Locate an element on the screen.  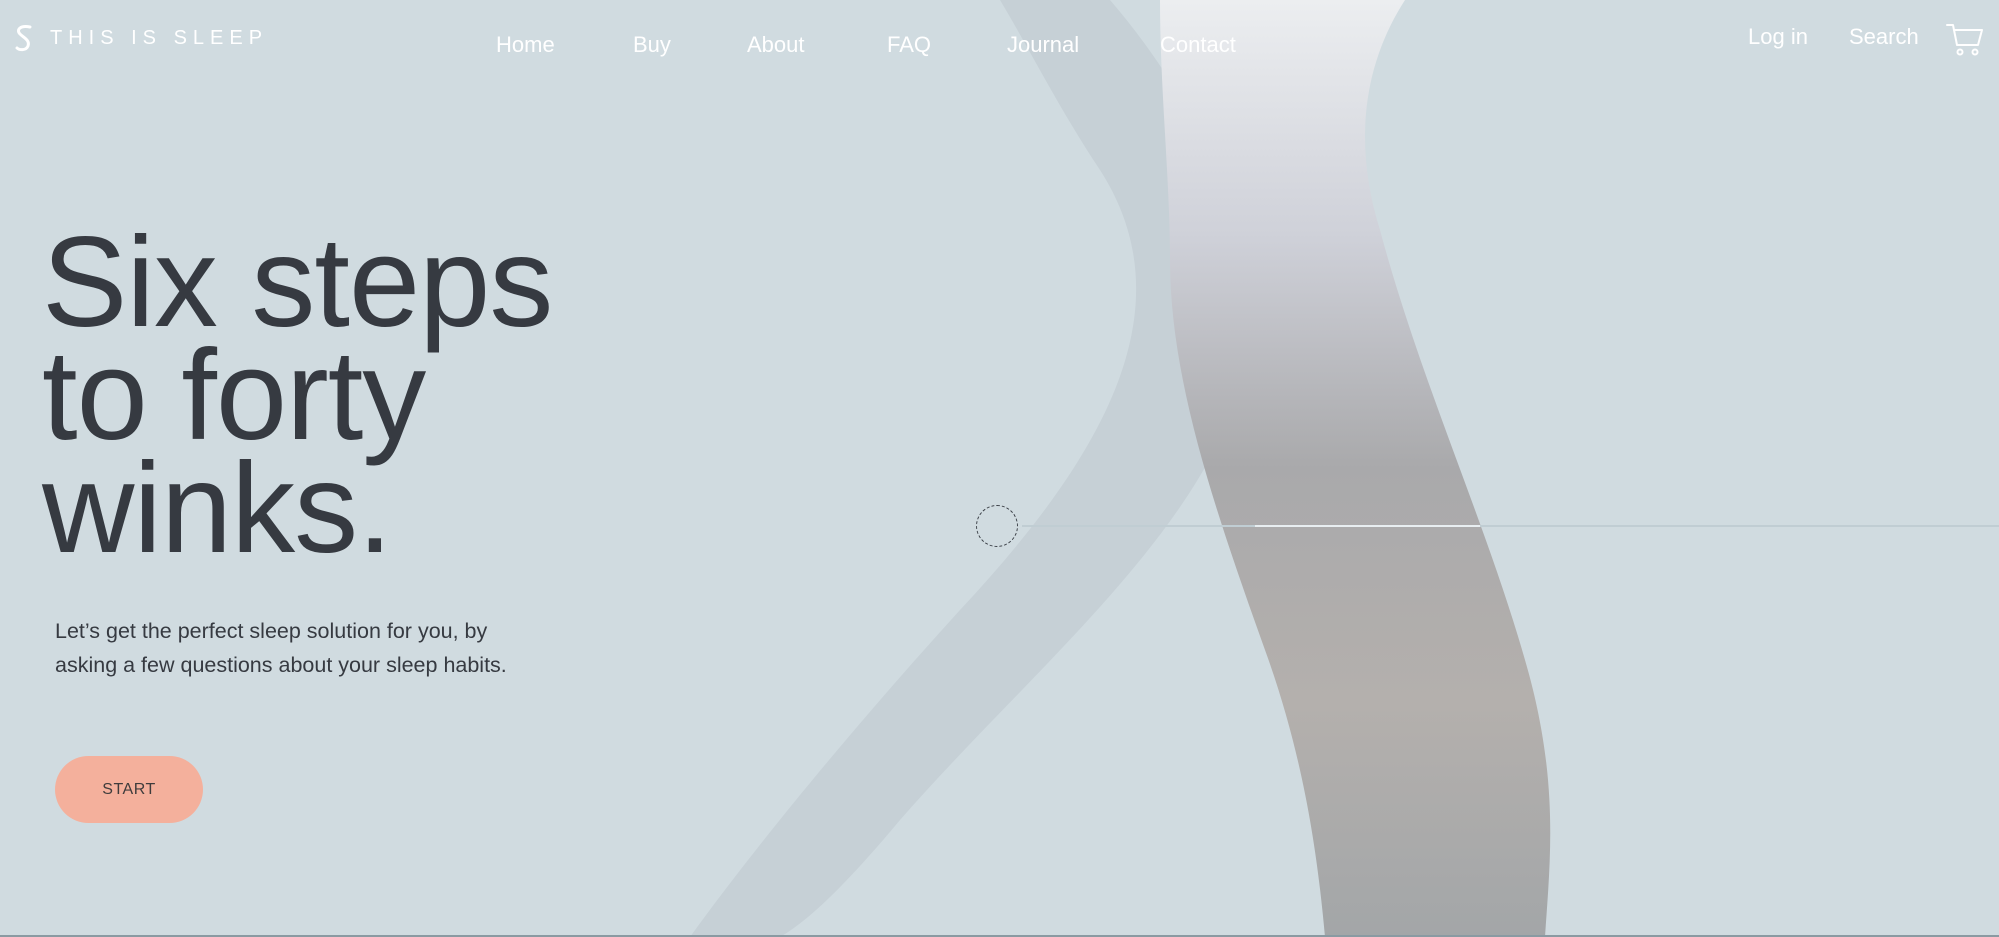
nav-item-buy: Buy is located at coordinates (652, 45).